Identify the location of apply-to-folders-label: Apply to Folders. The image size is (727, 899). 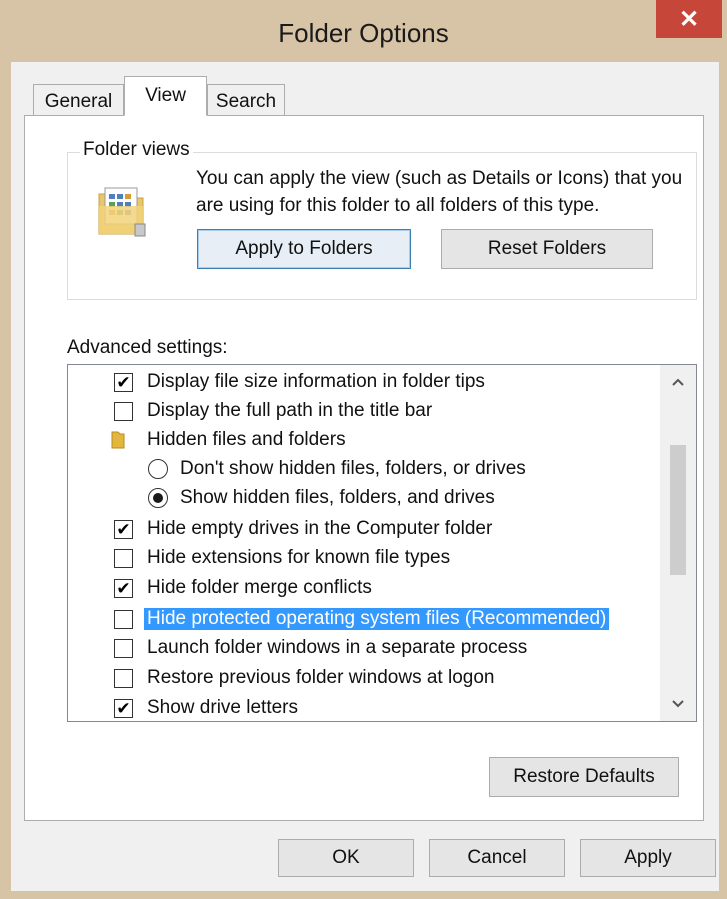
(304, 248).